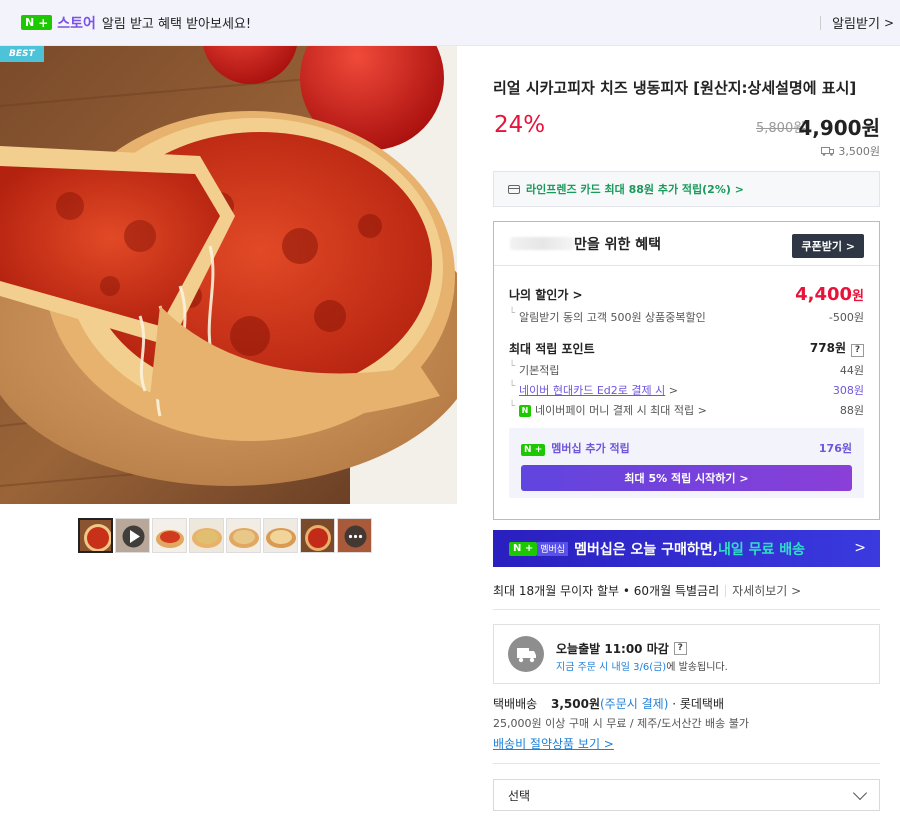  What do you see at coordinates (546, 295) in the screenshot?
I see `my-price-label: 나의 할인가 >` at bounding box center [546, 295].